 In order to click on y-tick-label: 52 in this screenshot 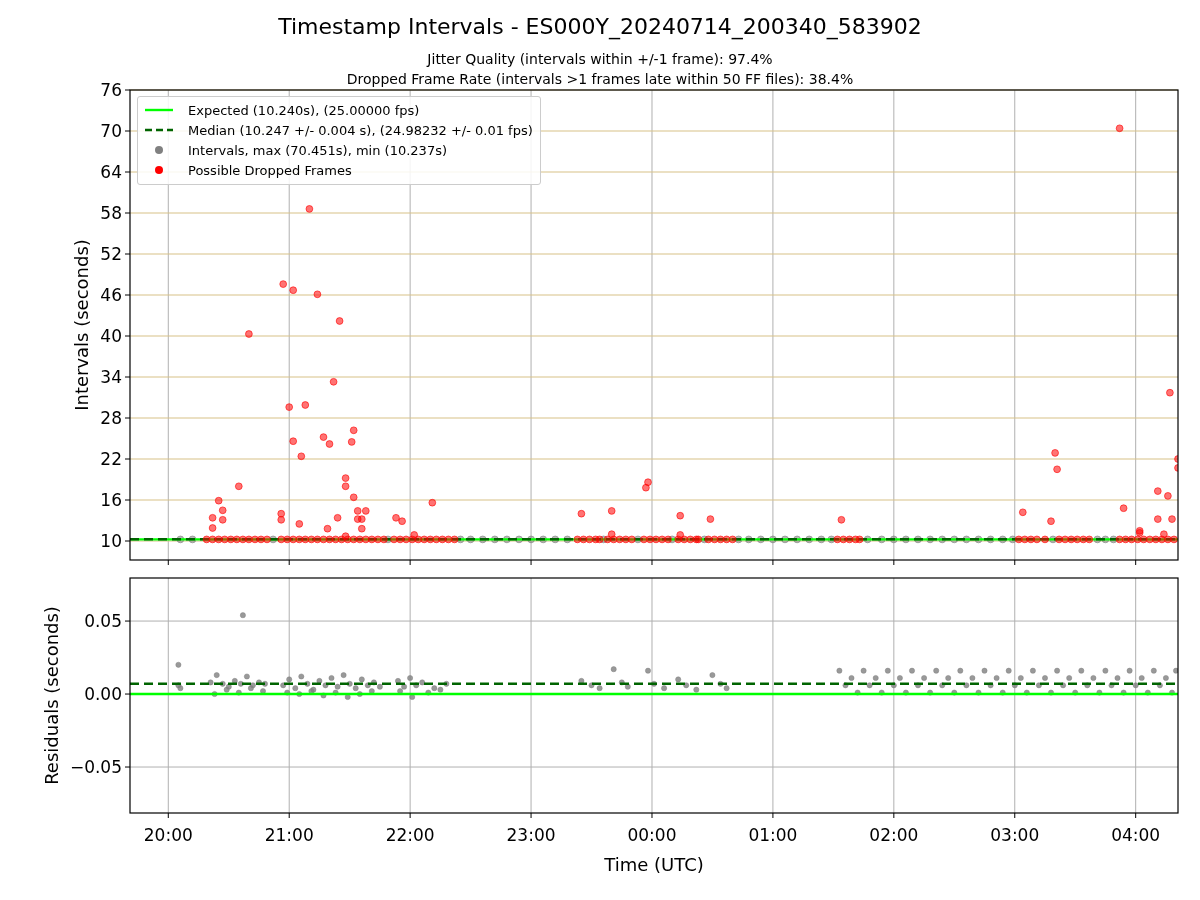, I will do `click(111, 254)`.